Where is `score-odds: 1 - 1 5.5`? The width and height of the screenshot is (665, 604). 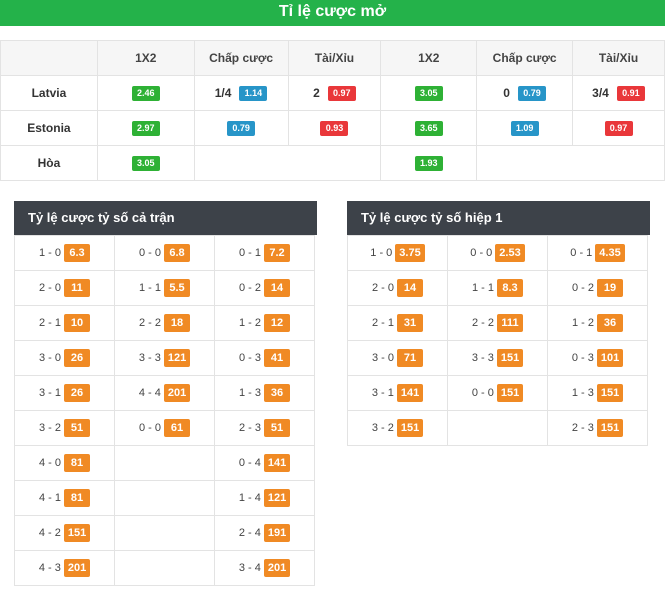 score-odds: 1 - 1 5.5 is located at coordinates (164, 288).